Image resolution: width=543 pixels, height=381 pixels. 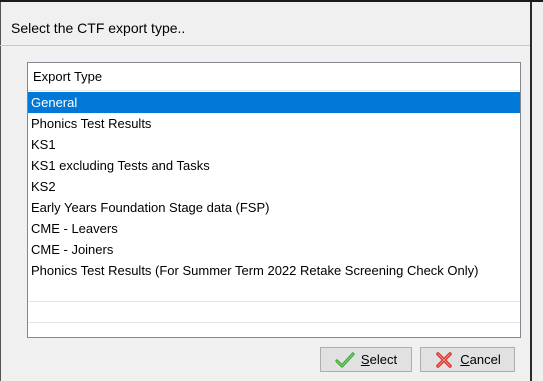 What do you see at coordinates (480, 359) in the screenshot?
I see `cancel-button-label: Cancel` at bounding box center [480, 359].